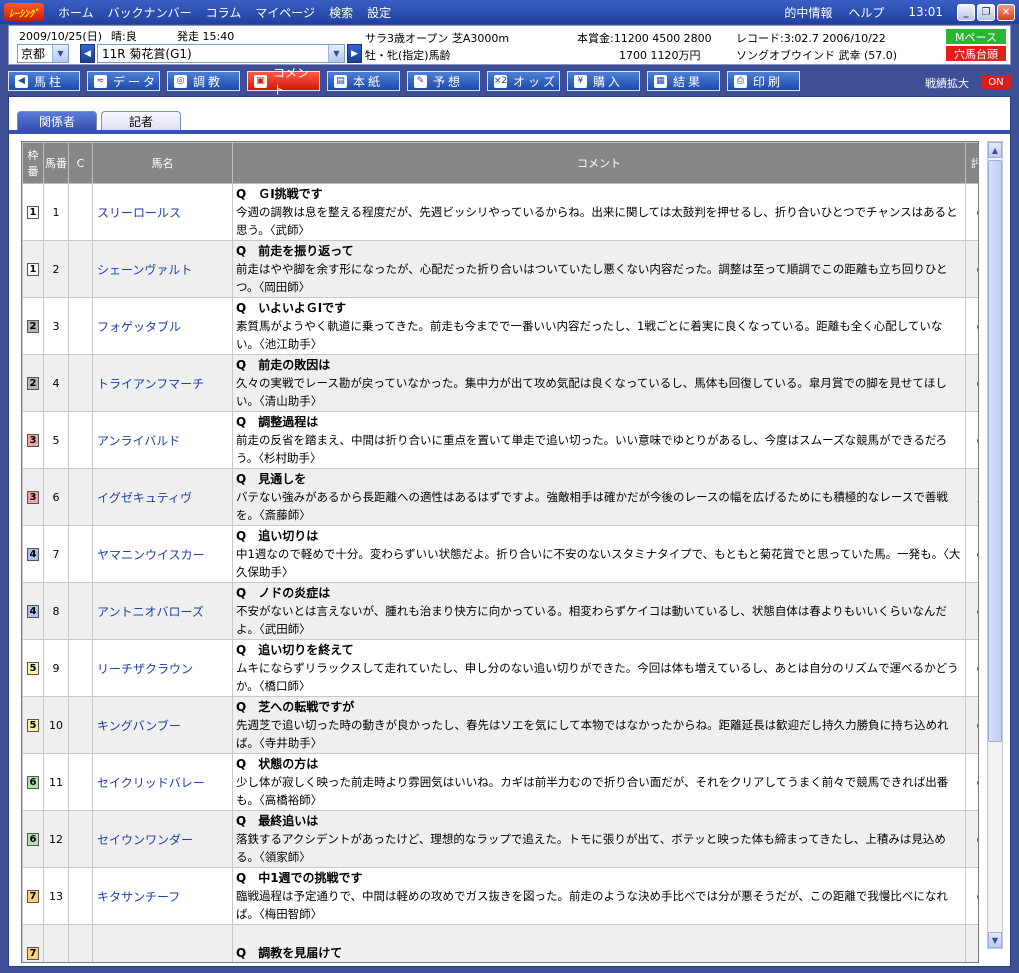 This screenshot has height=973, width=1019. What do you see at coordinates (866, 12) in the screenshot?
I see `menu-help: ヘルプ` at bounding box center [866, 12].